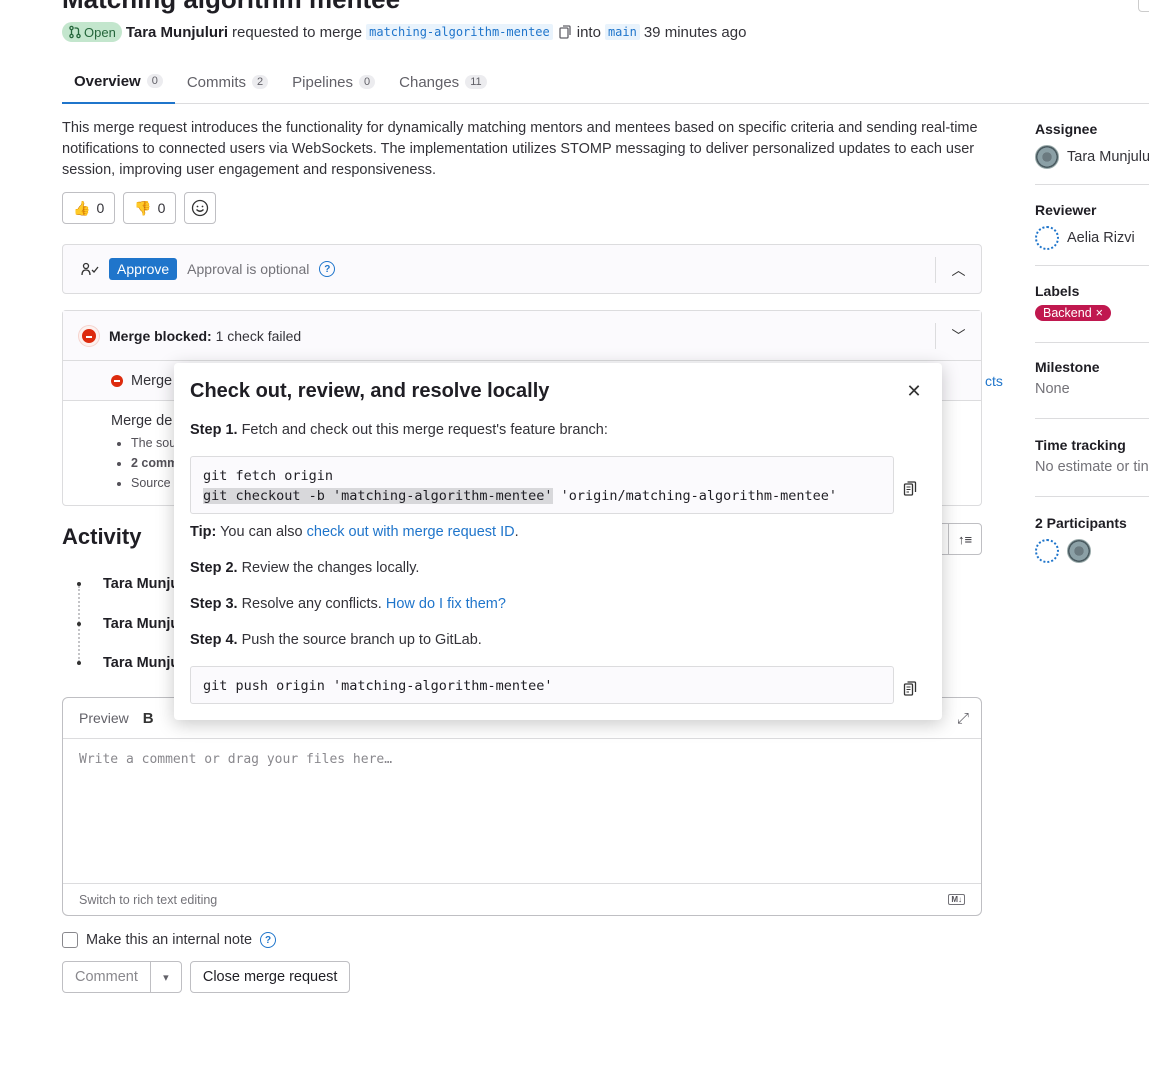 The width and height of the screenshot is (1149, 1066). I want to click on reviewer-section: Reviewer Aelia Rizvi, so click(1092, 234).